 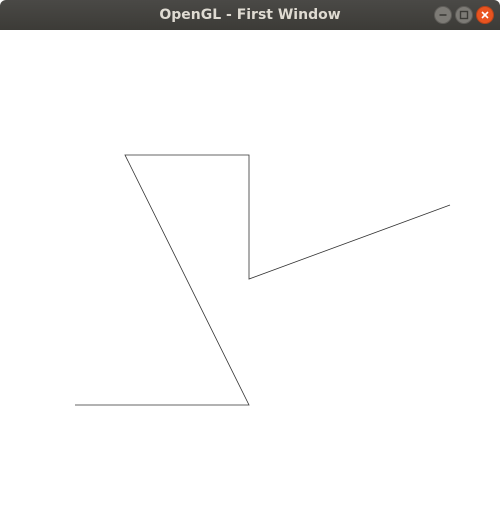 I want to click on minimize-button, so click(x=443, y=15).